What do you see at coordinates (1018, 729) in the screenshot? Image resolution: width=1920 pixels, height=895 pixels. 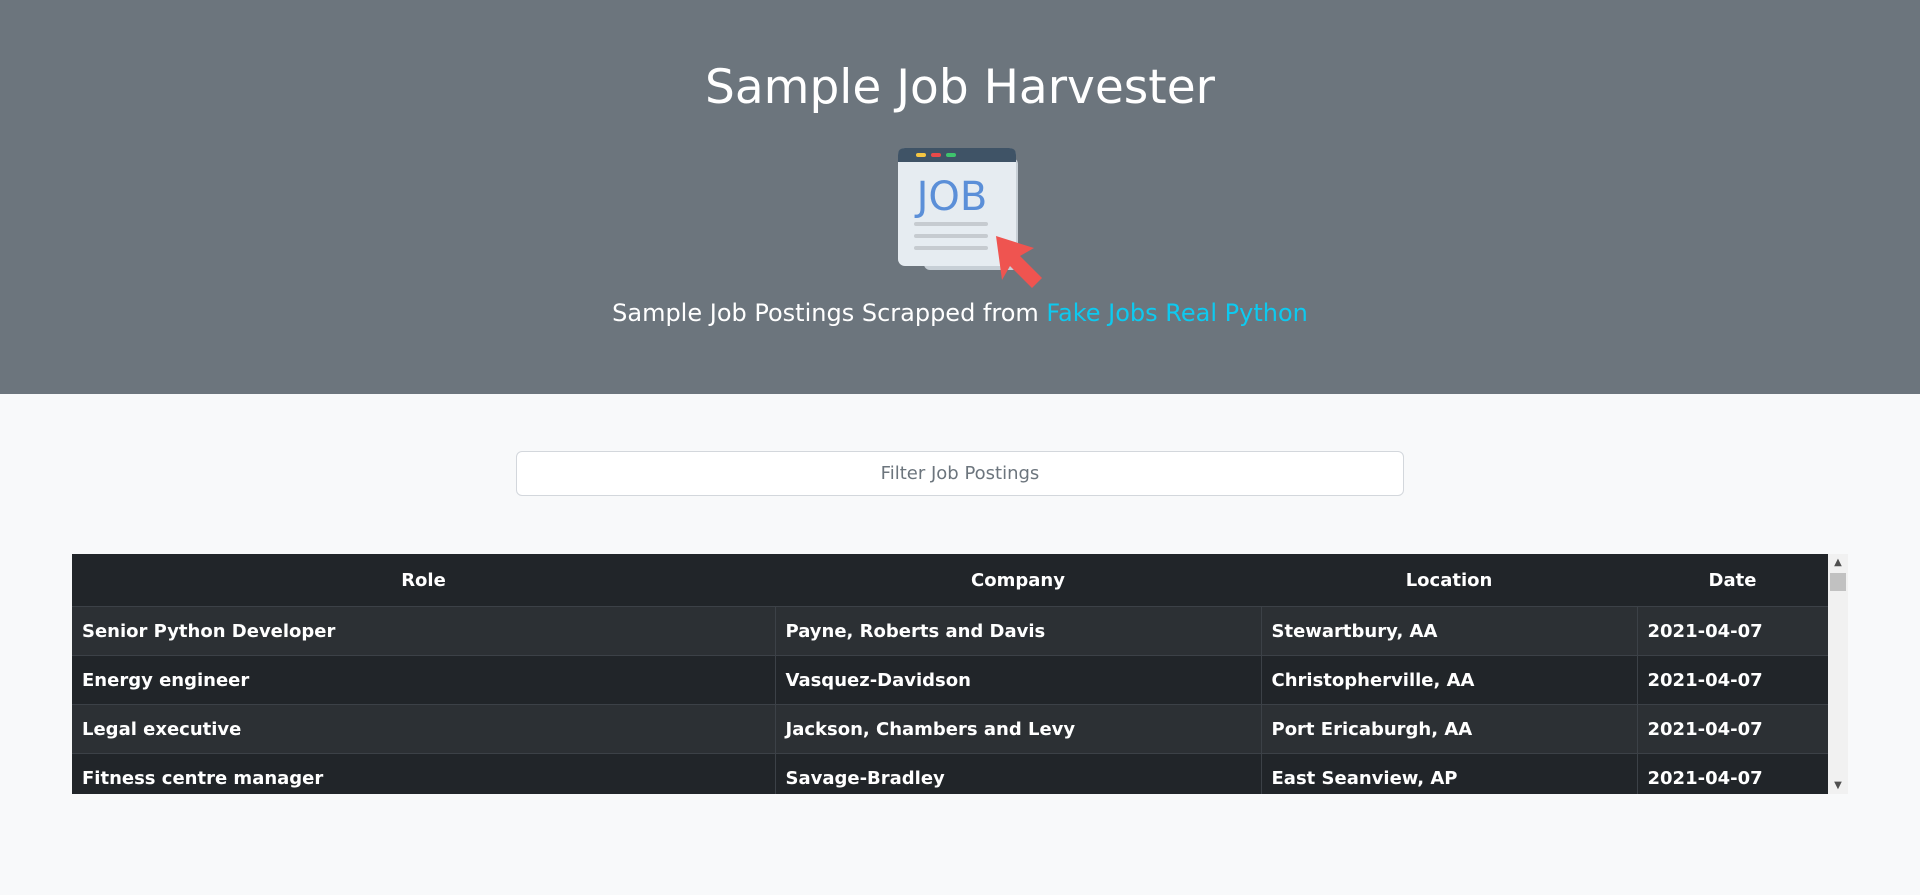 I see `cell-company: Jackson, Chambers and Levy` at bounding box center [1018, 729].